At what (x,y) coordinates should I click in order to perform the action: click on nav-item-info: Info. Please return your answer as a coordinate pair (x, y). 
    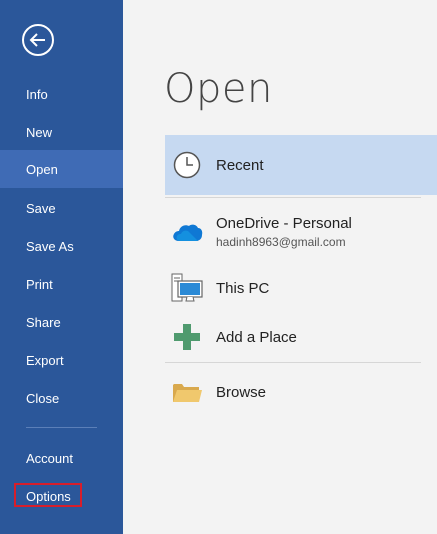
    Looking at the image, I should click on (61, 94).